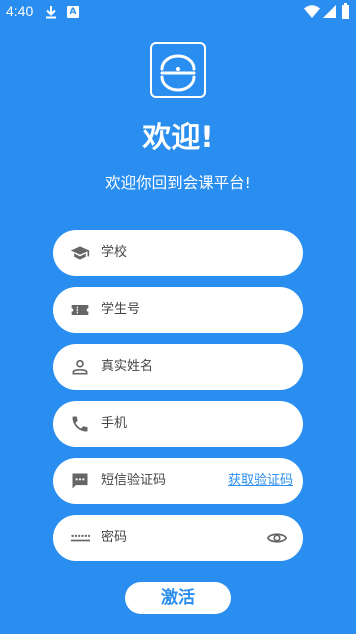 The height and width of the screenshot is (634, 356). Describe the element at coordinates (178, 367) in the screenshot. I see `real-name-field: 真实姓名` at that location.